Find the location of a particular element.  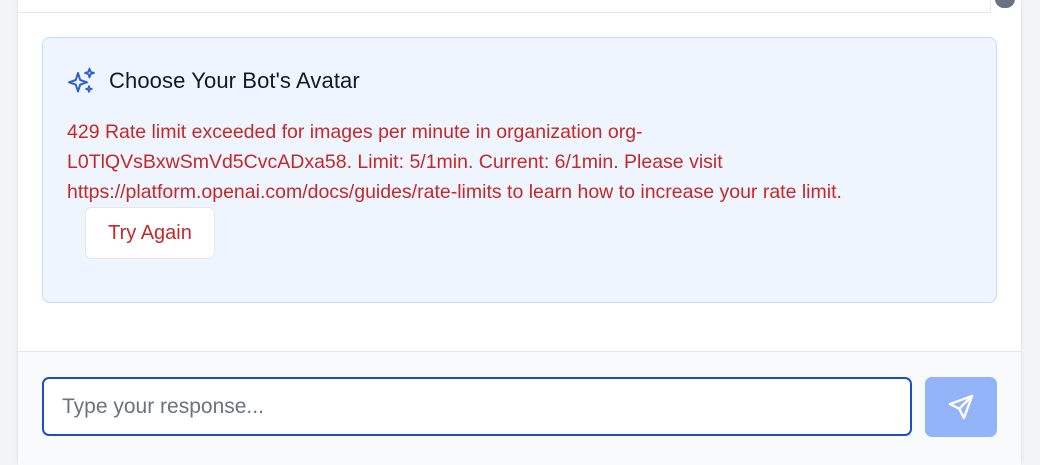

send-icon is located at coordinates (961, 407).